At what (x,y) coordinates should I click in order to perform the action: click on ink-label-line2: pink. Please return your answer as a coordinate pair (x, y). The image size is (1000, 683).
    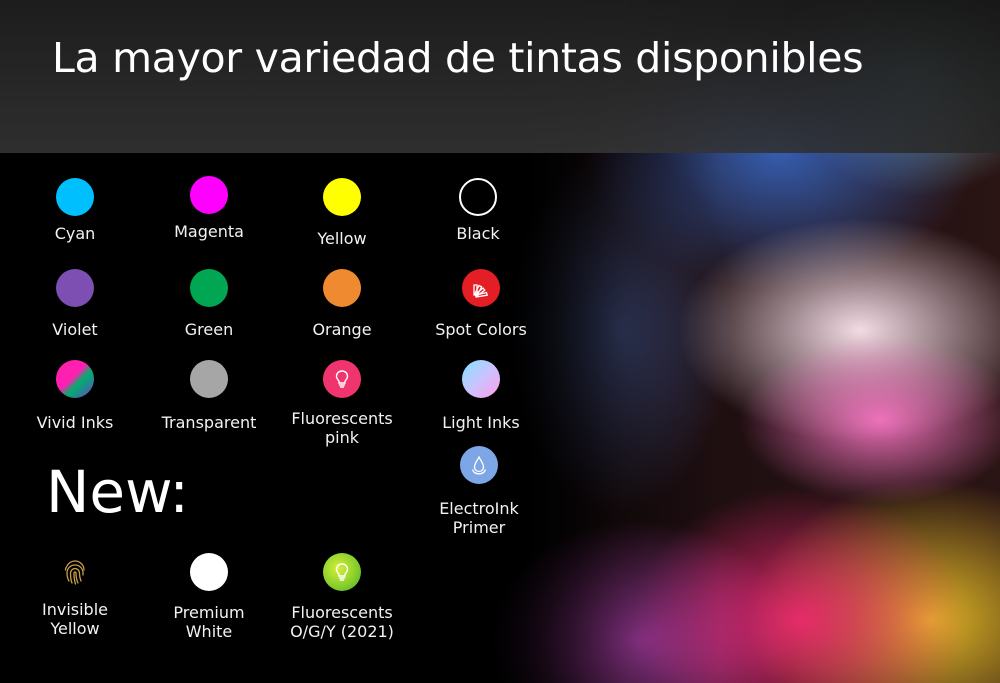
    Looking at the image, I should click on (341, 437).